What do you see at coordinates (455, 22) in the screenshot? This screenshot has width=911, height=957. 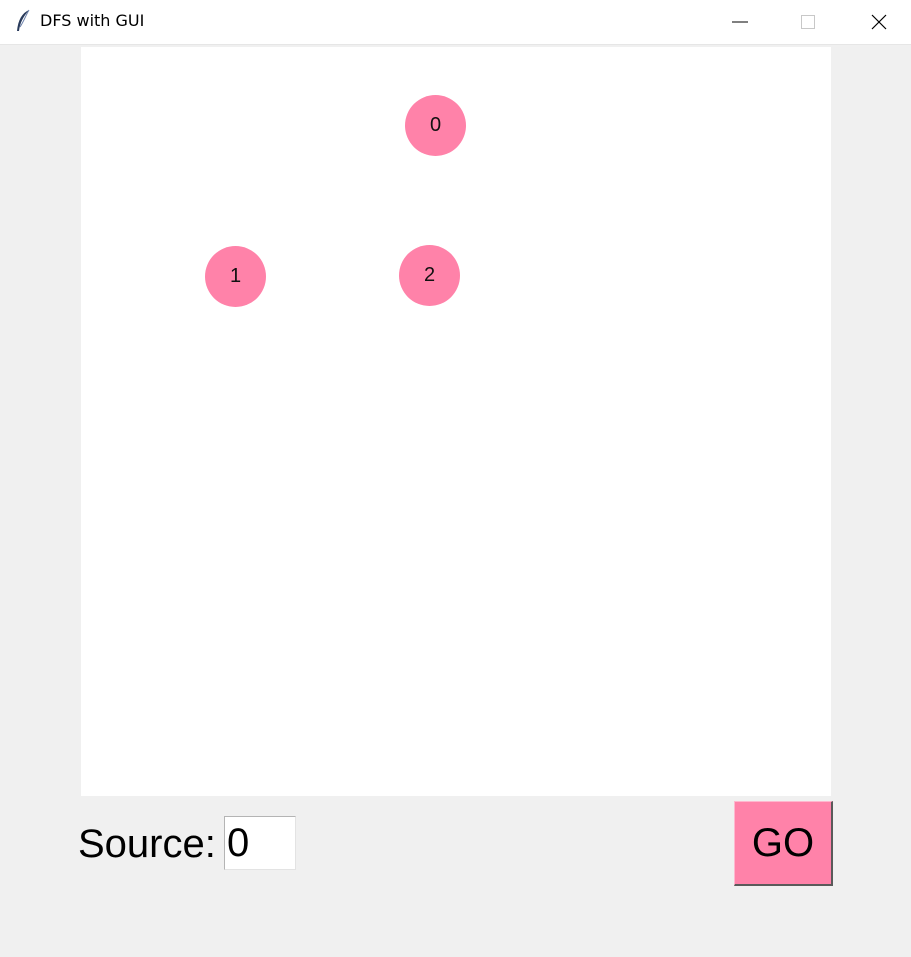 I see `title-bar: DFS with GUI` at bounding box center [455, 22].